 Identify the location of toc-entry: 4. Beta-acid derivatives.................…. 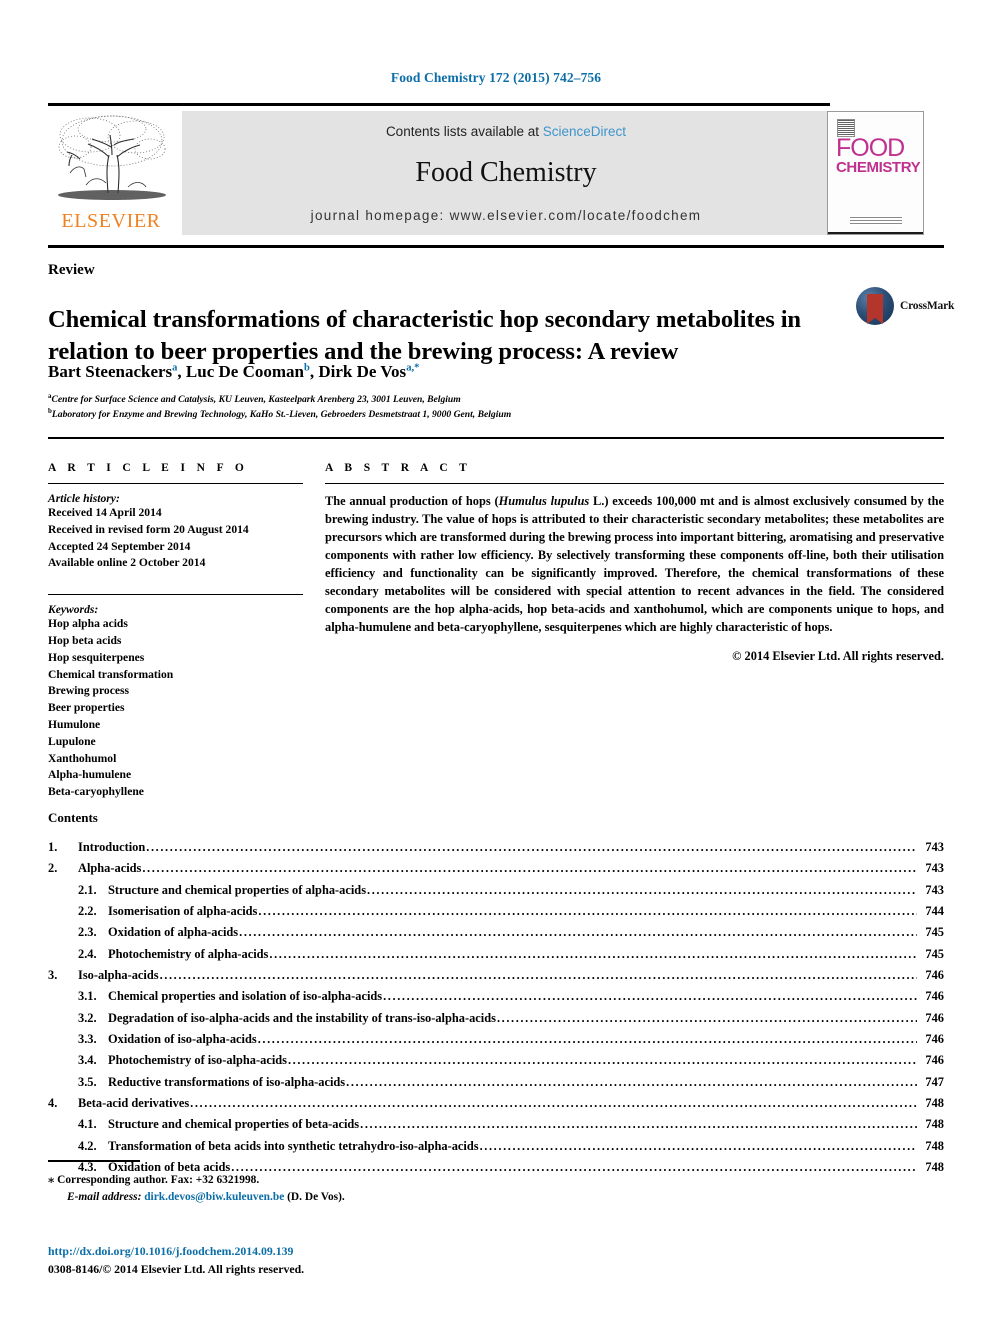
(496, 1103).